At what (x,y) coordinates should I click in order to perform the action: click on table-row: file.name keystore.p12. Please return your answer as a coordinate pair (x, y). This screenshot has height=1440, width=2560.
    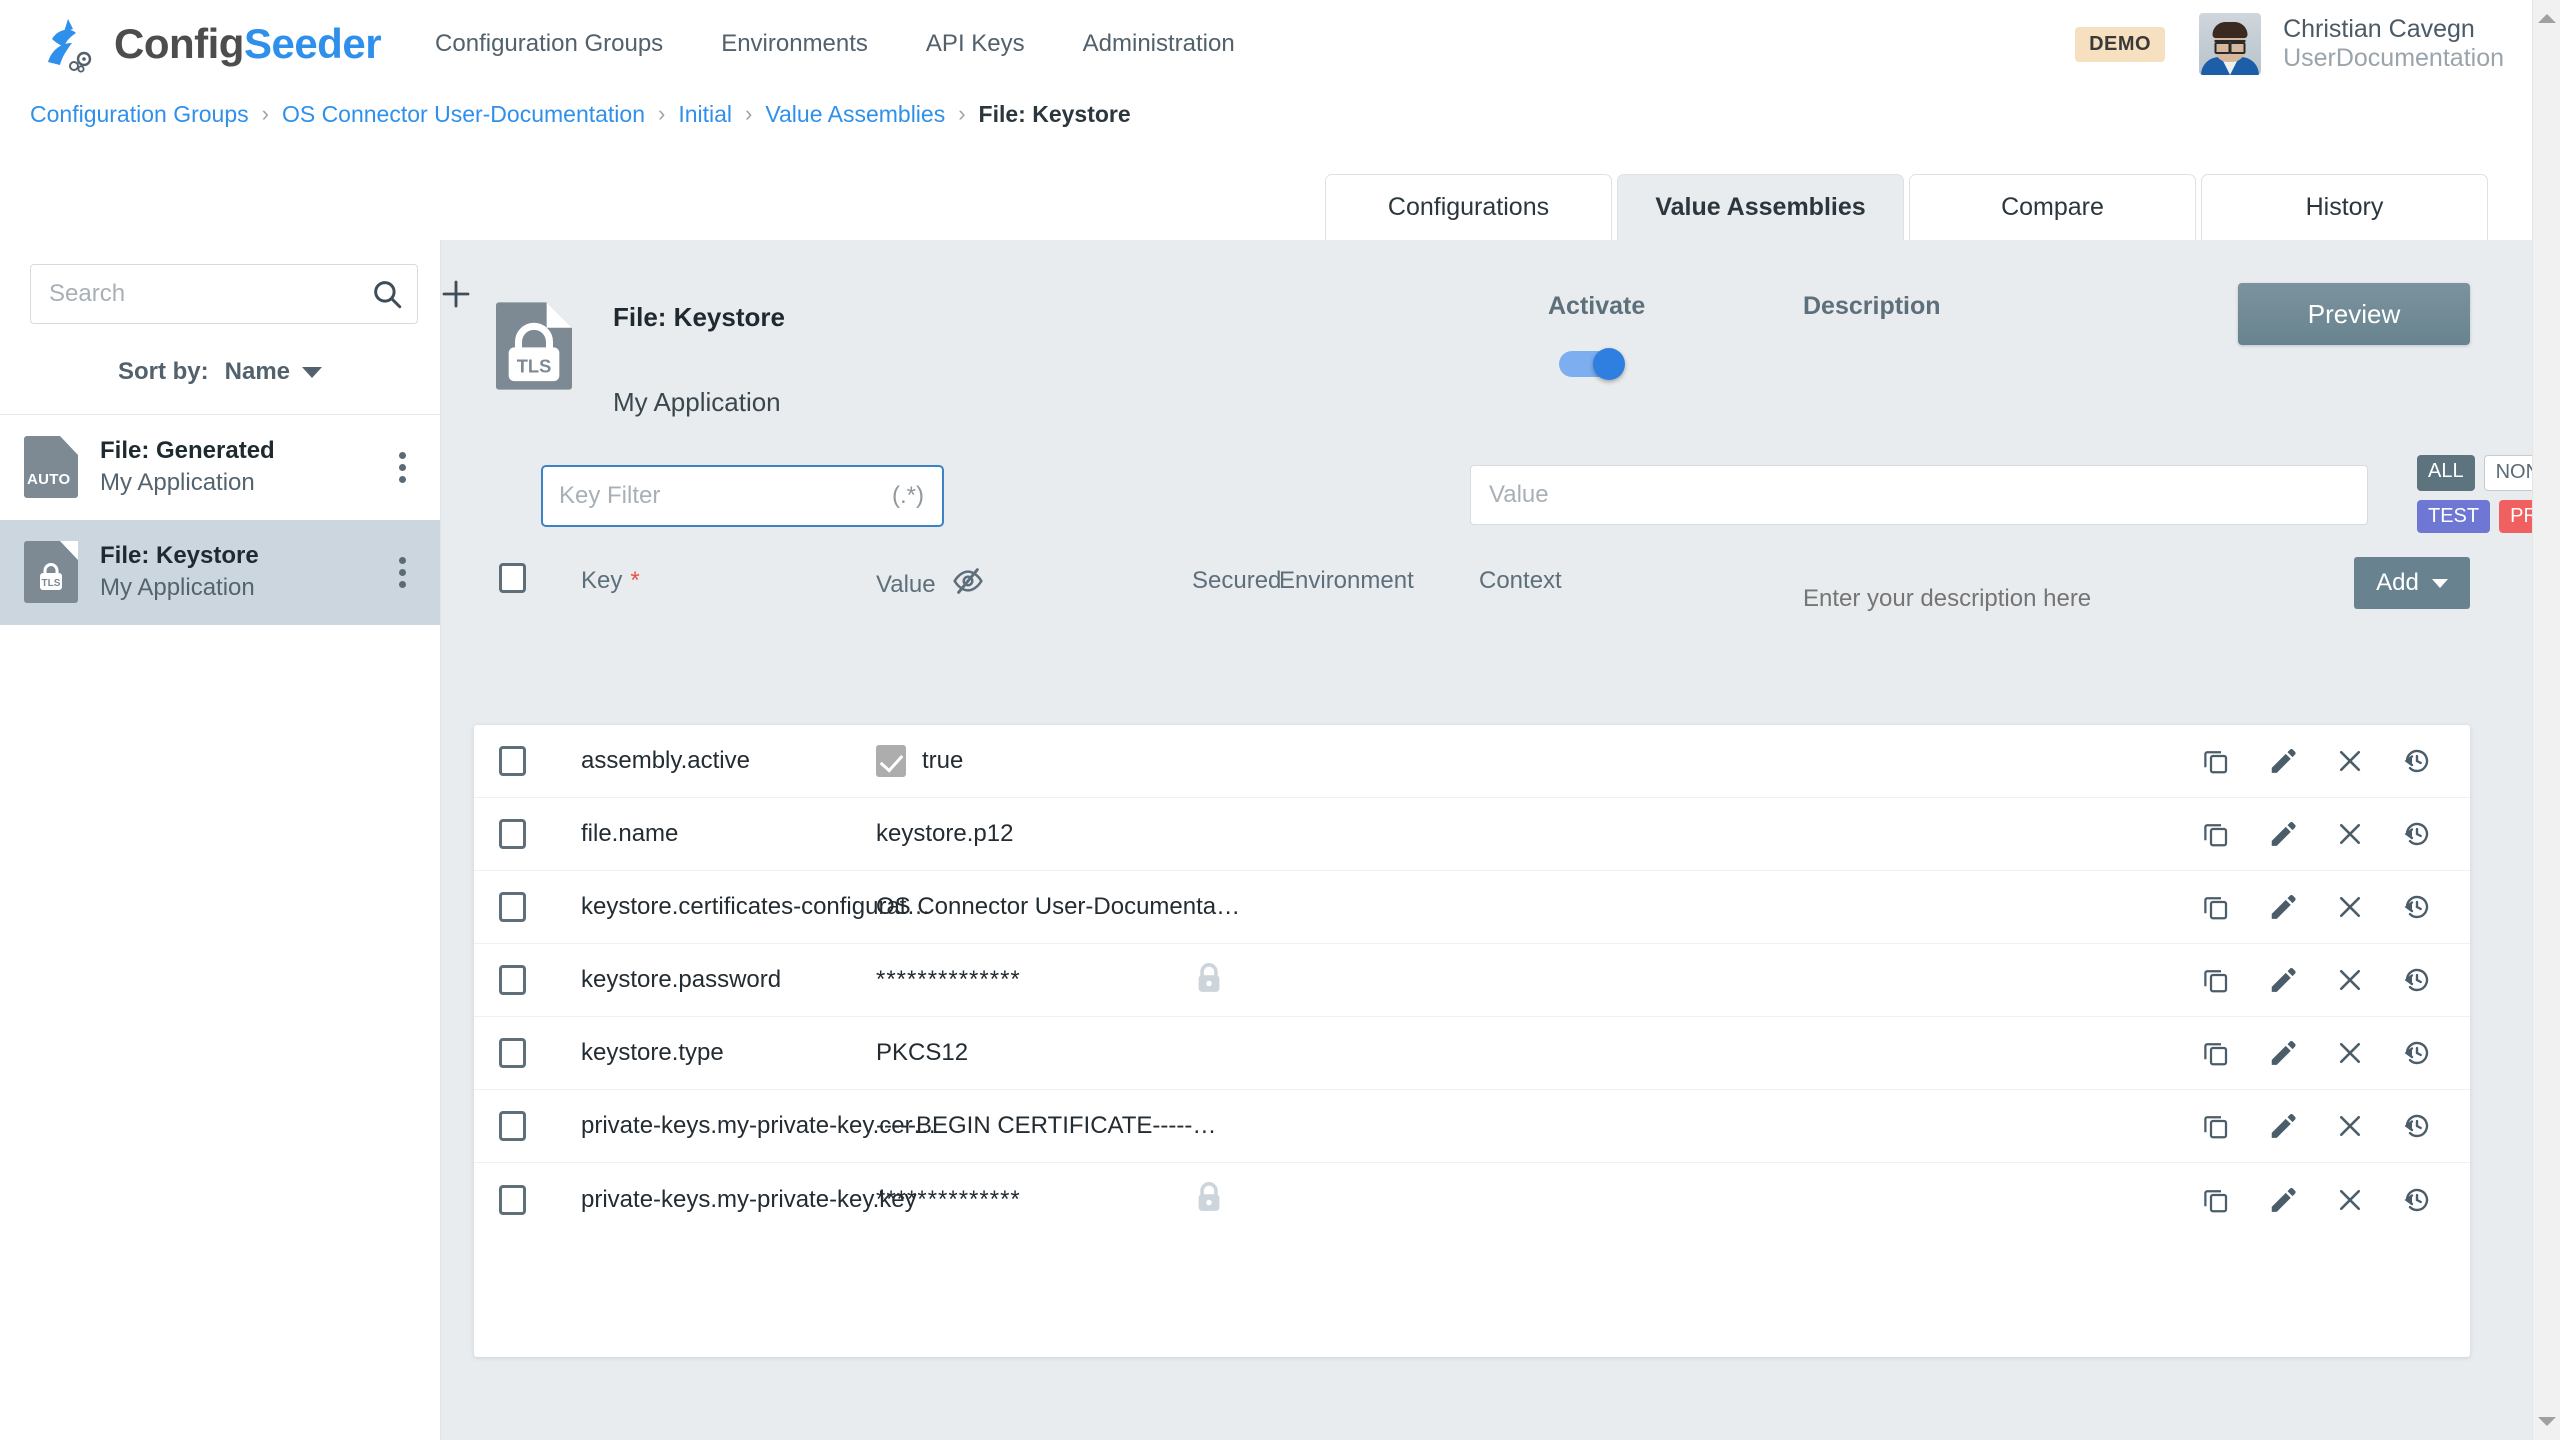
    Looking at the image, I should click on (1472, 834).